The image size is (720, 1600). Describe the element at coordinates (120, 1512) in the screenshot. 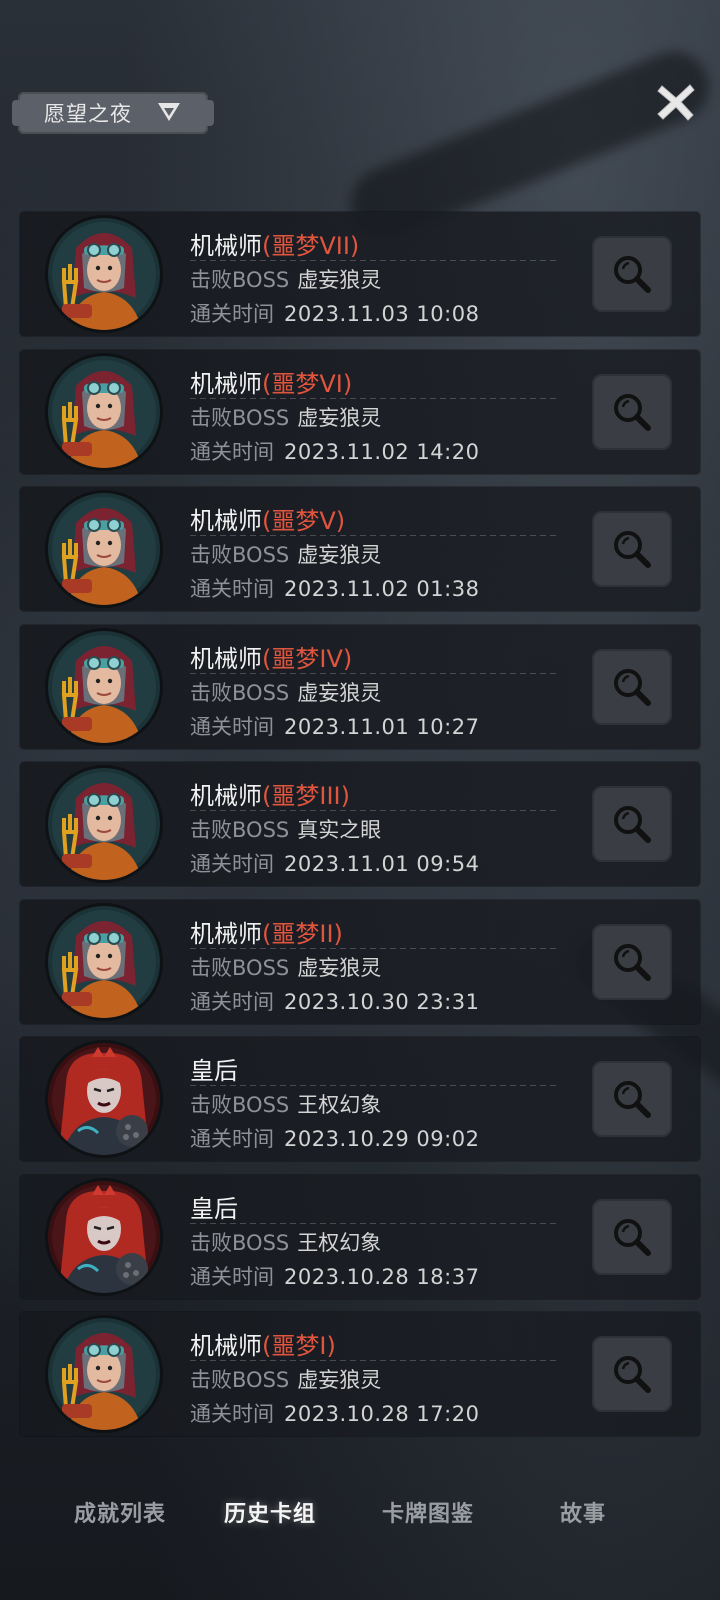

I see `tab-0: 成就列表` at that location.